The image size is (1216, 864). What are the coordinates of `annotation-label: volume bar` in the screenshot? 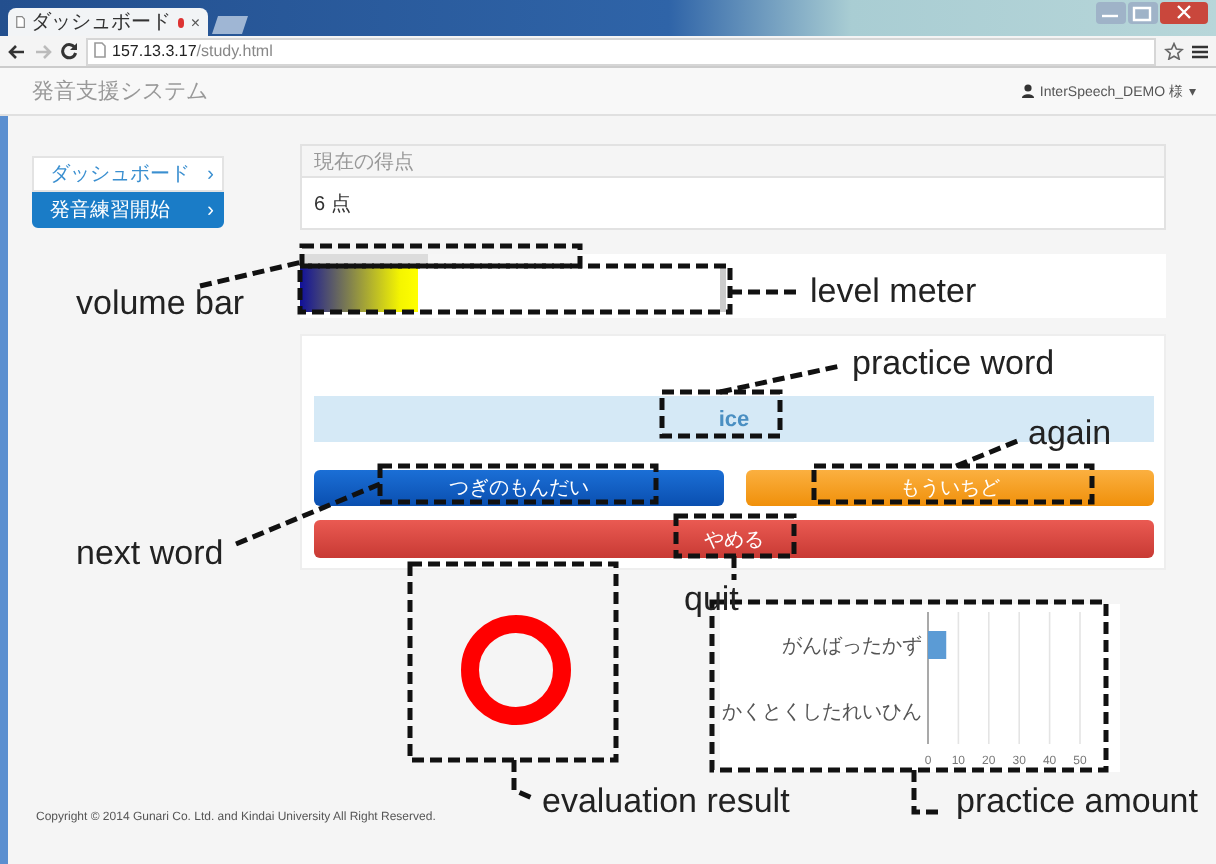 It's located at (160, 304).